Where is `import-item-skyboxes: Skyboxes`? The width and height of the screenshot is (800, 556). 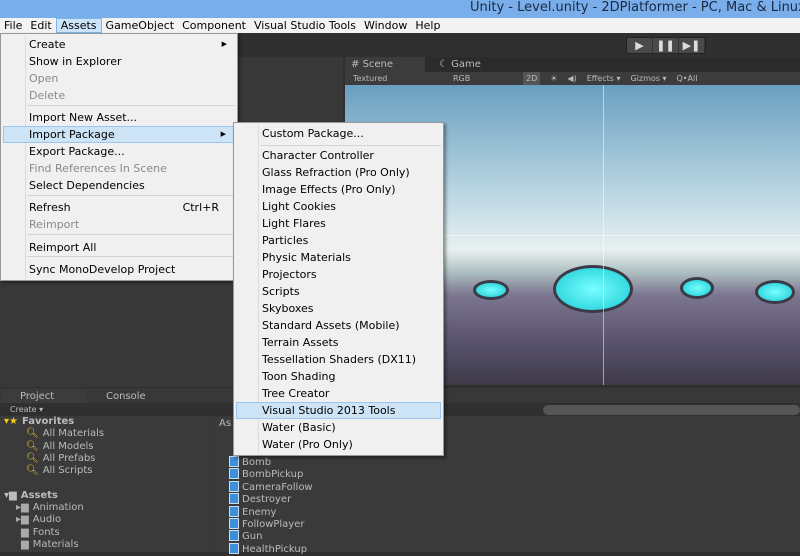
import-item-skyboxes: Skyboxes is located at coordinates (338, 308).